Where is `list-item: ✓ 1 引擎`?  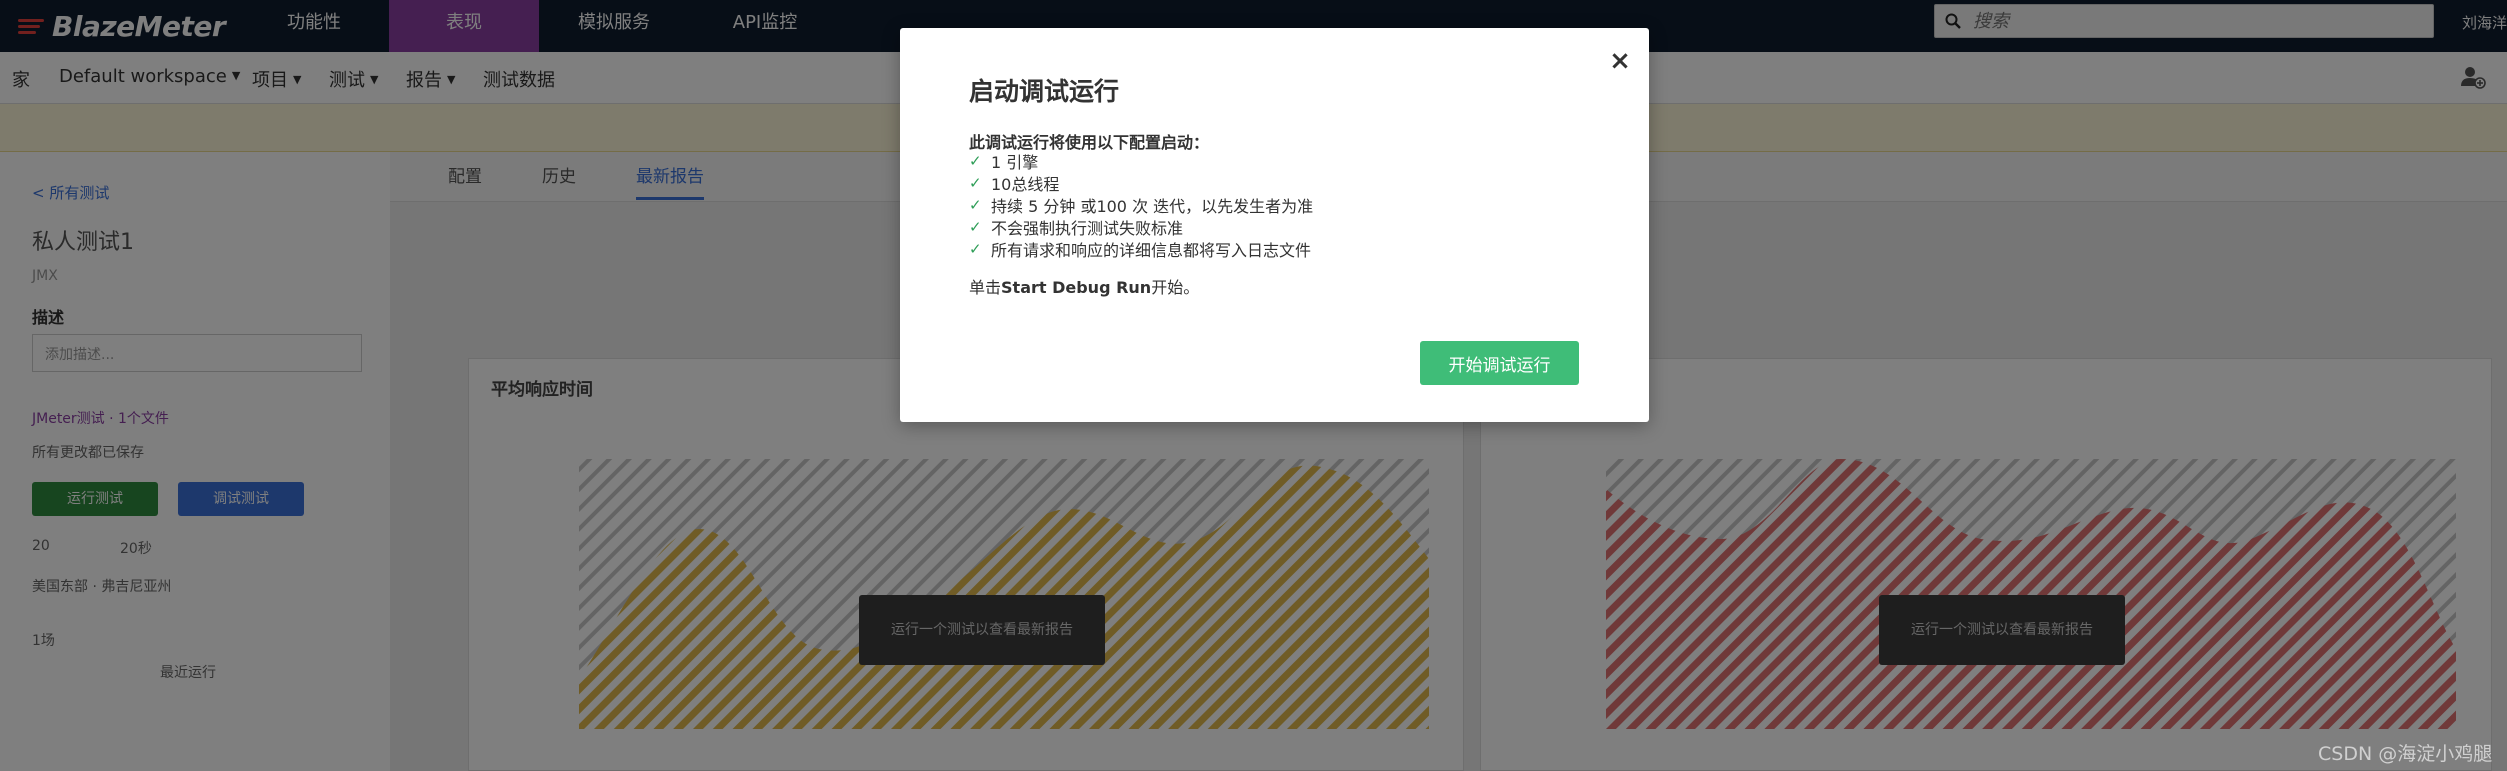
list-item: ✓ 1 引擎 is located at coordinates (1141, 161).